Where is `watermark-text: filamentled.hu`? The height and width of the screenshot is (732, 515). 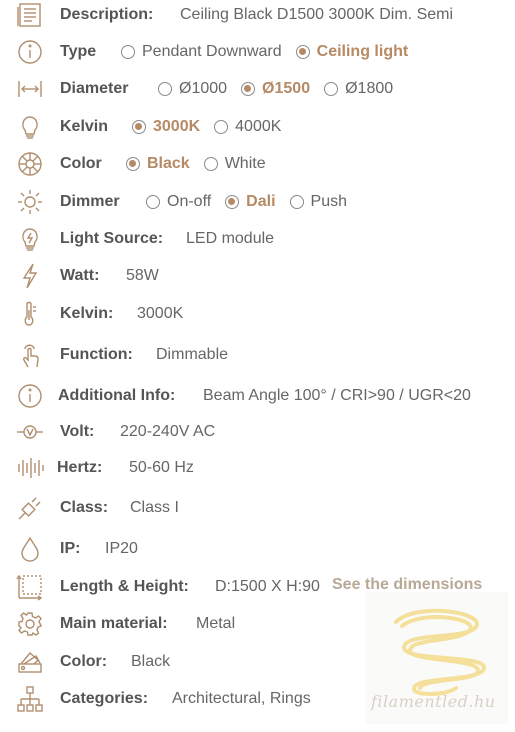
watermark-text: filamentled.hu is located at coordinates (433, 701).